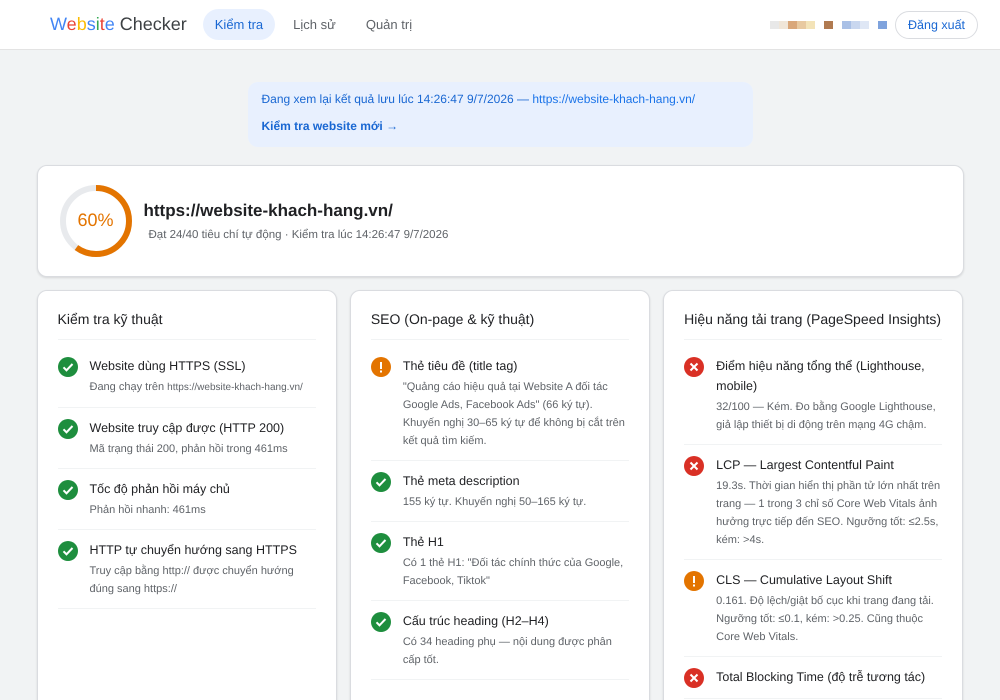 The image size is (1000, 700). Describe the element at coordinates (804, 580) in the screenshot. I see `check-title: CLS — Cumulative Layout Shift` at that location.